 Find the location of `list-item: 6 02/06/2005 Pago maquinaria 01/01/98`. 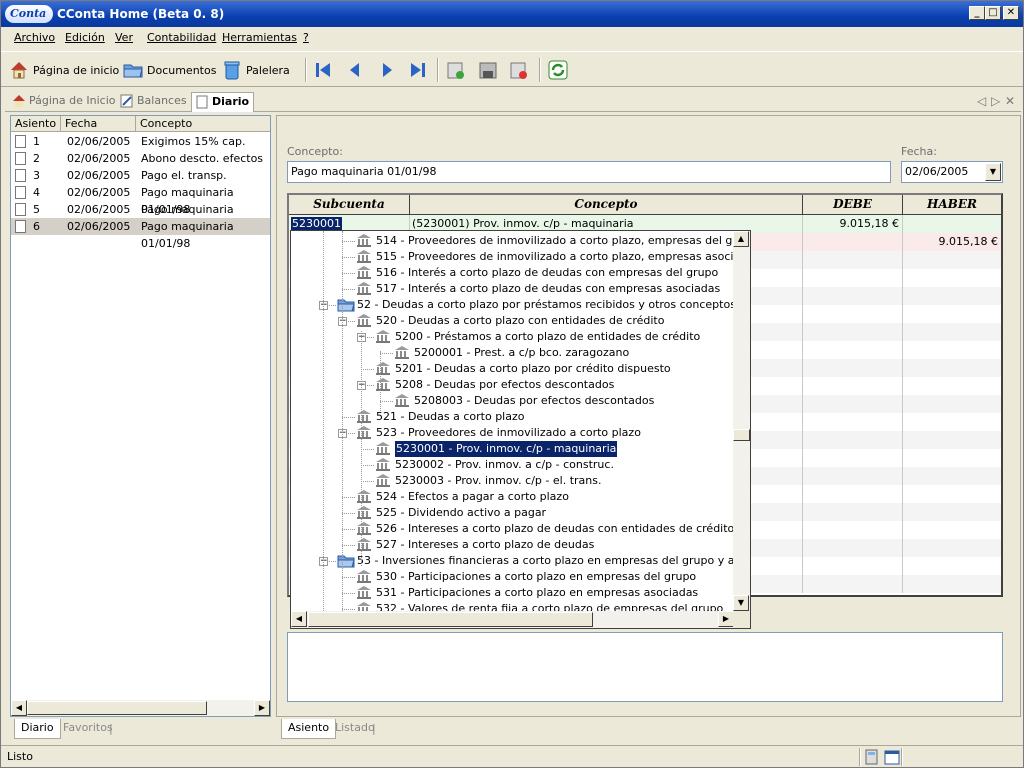

list-item: 6 02/06/2005 Pago maquinaria 01/01/98 is located at coordinates (140, 234).